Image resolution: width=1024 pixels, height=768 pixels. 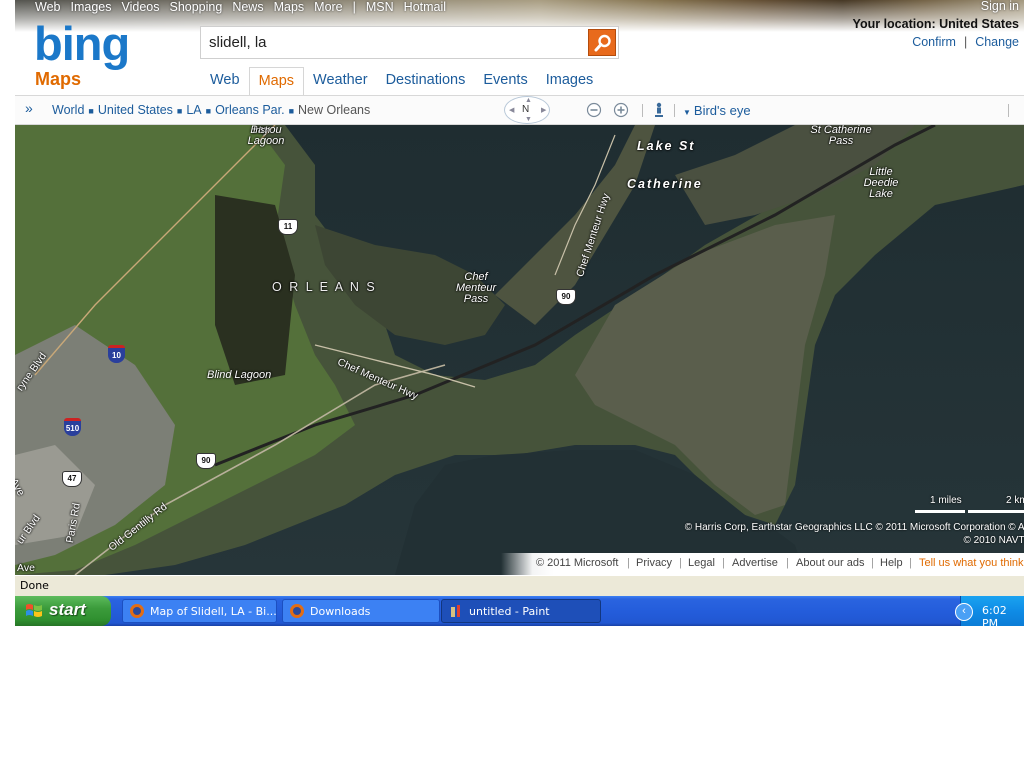 I want to click on route-47-shield-icon: 47, so click(x=72, y=479).